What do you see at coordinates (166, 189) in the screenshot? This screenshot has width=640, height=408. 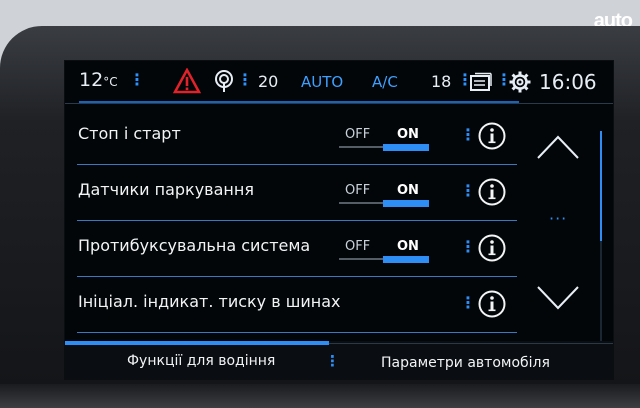 I see `setting-label: Датчики паркування` at bounding box center [166, 189].